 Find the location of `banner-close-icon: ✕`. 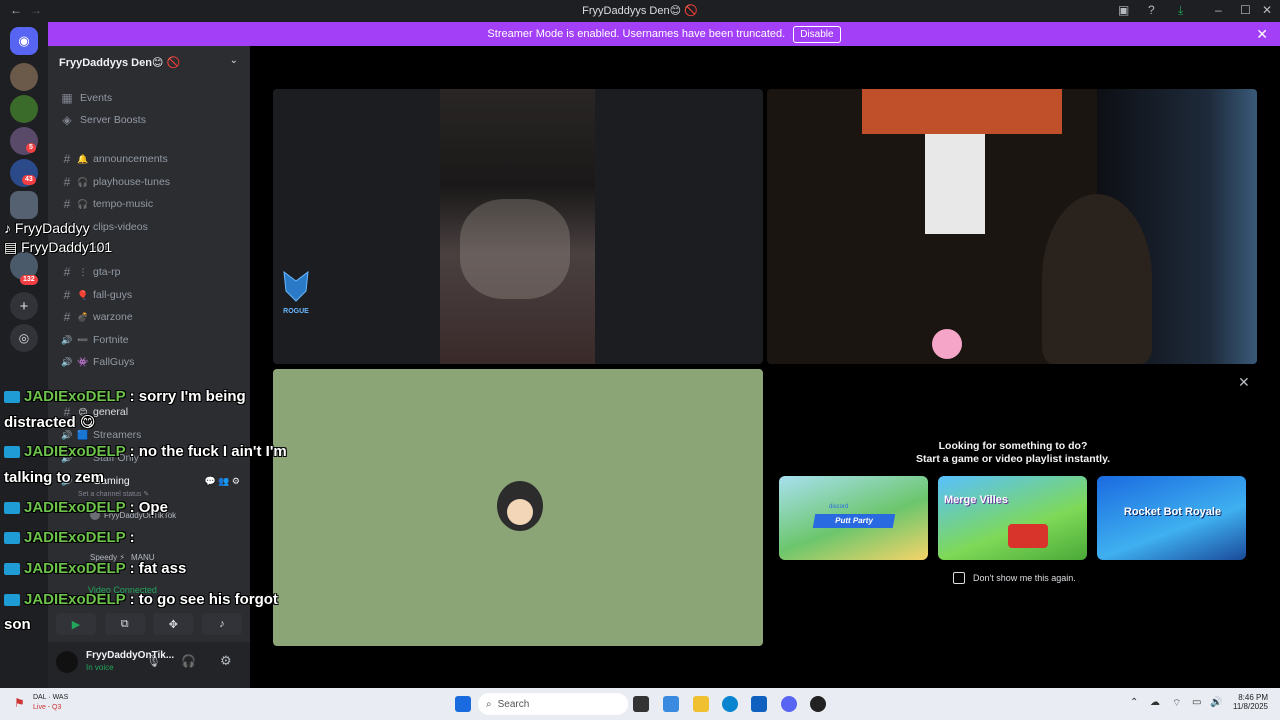

banner-close-icon: ✕ is located at coordinates (1262, 34).